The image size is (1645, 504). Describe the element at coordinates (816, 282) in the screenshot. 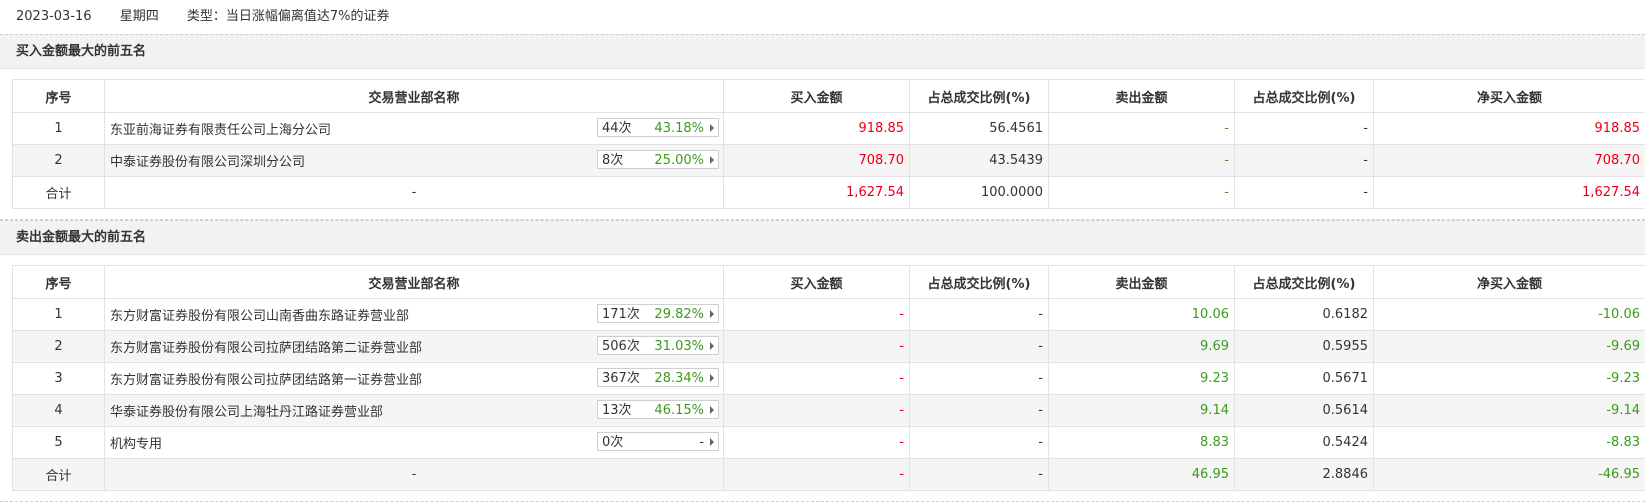

I see `col-buy: 买入金额` at that location.